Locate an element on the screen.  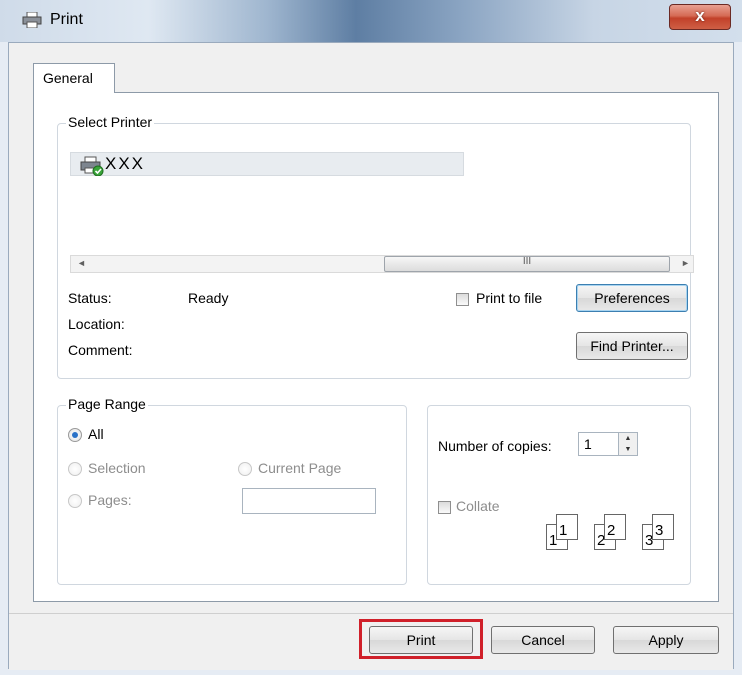
status-value: Ready is located at coordinates (208, 298).